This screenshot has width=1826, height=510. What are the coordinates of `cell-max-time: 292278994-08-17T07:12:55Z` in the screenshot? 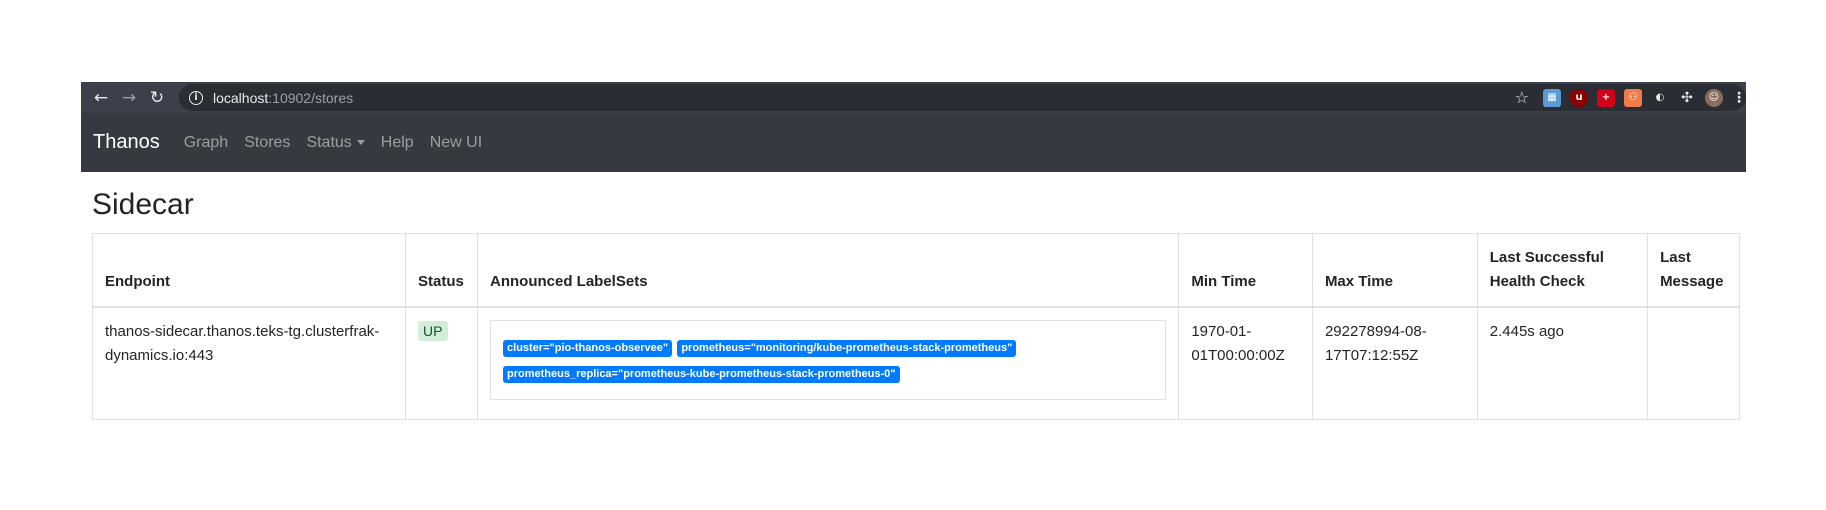 It's located at (1394, 363).